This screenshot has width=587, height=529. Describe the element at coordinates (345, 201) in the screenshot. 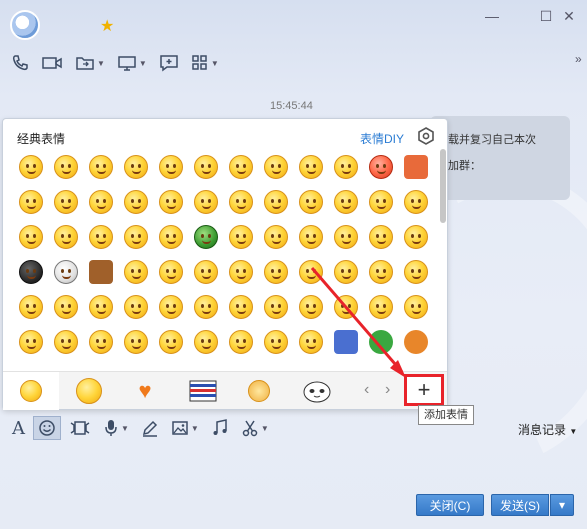

I see `emoji-shy` at that location.